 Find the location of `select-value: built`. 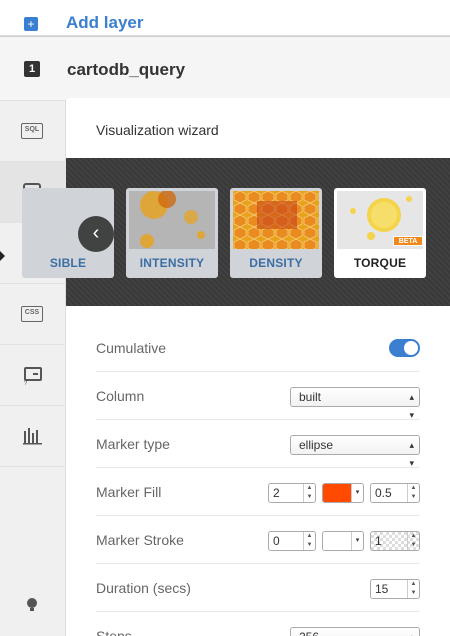

select-value: built is located at coordinates (310, 397).